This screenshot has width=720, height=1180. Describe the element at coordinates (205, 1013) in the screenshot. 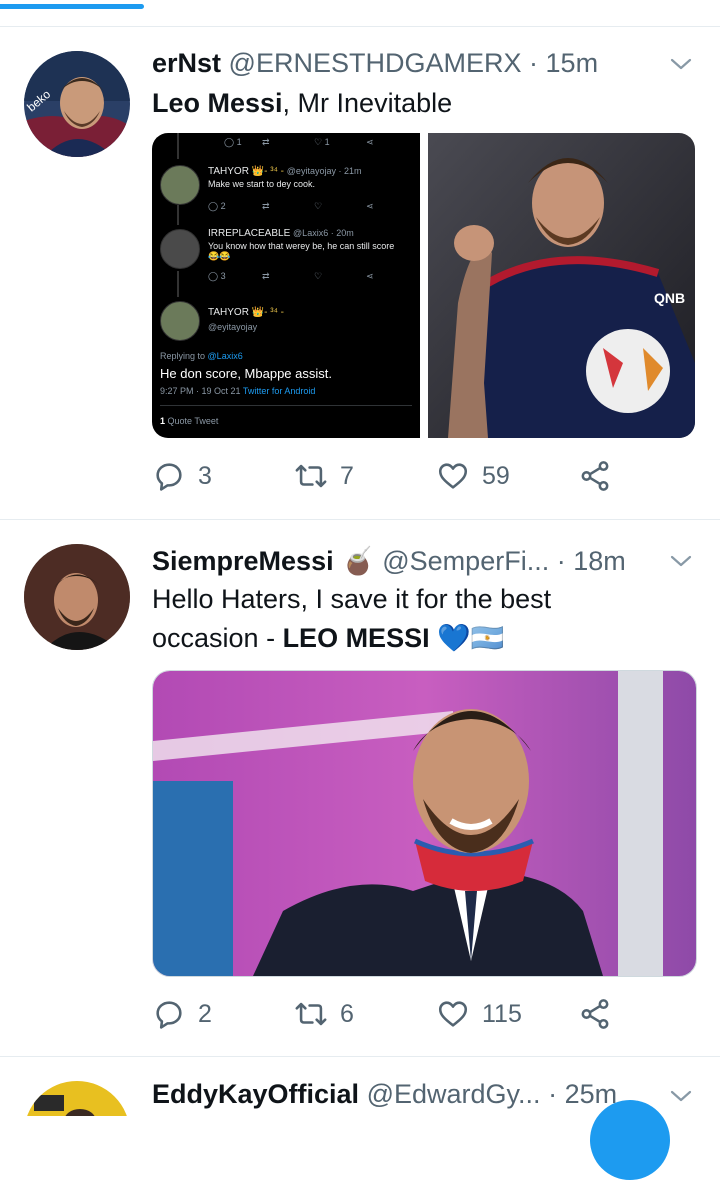

I see `reply-count: 2` at that location.